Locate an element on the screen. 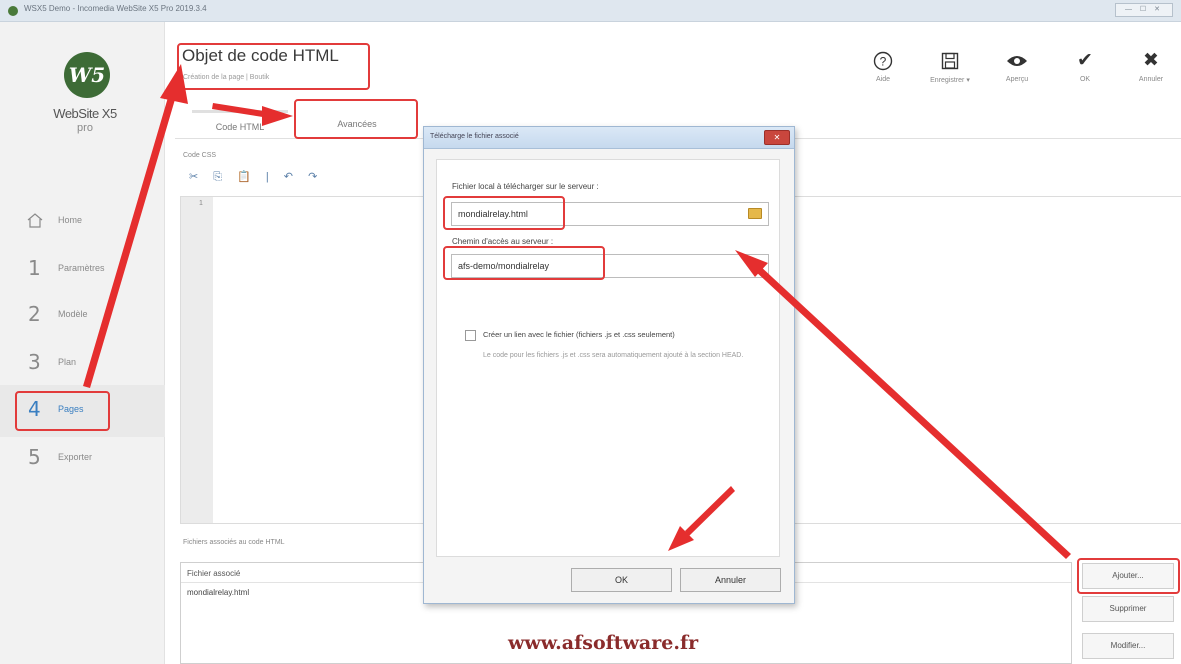  sidebar-item-plan: 3 Plan is located at coordinates (85, 363).